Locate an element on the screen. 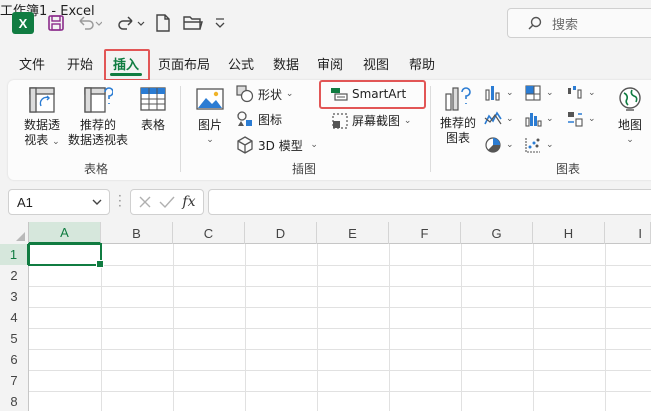  recommended-charts-button: 推荐的 图表 is located at coordinates (458, 115).